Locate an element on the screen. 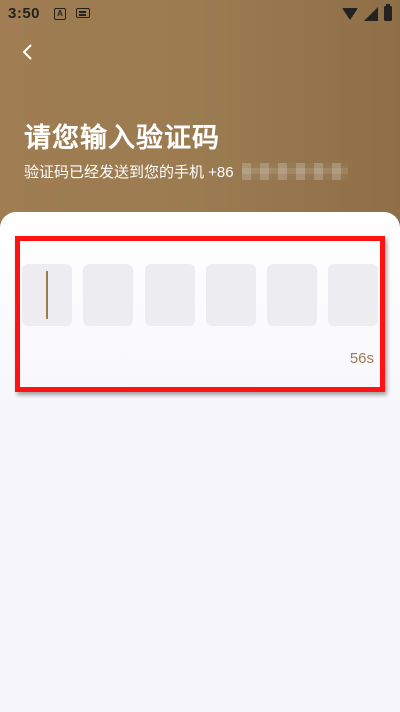  keyboard-icon is located at coordinates (83, 13).